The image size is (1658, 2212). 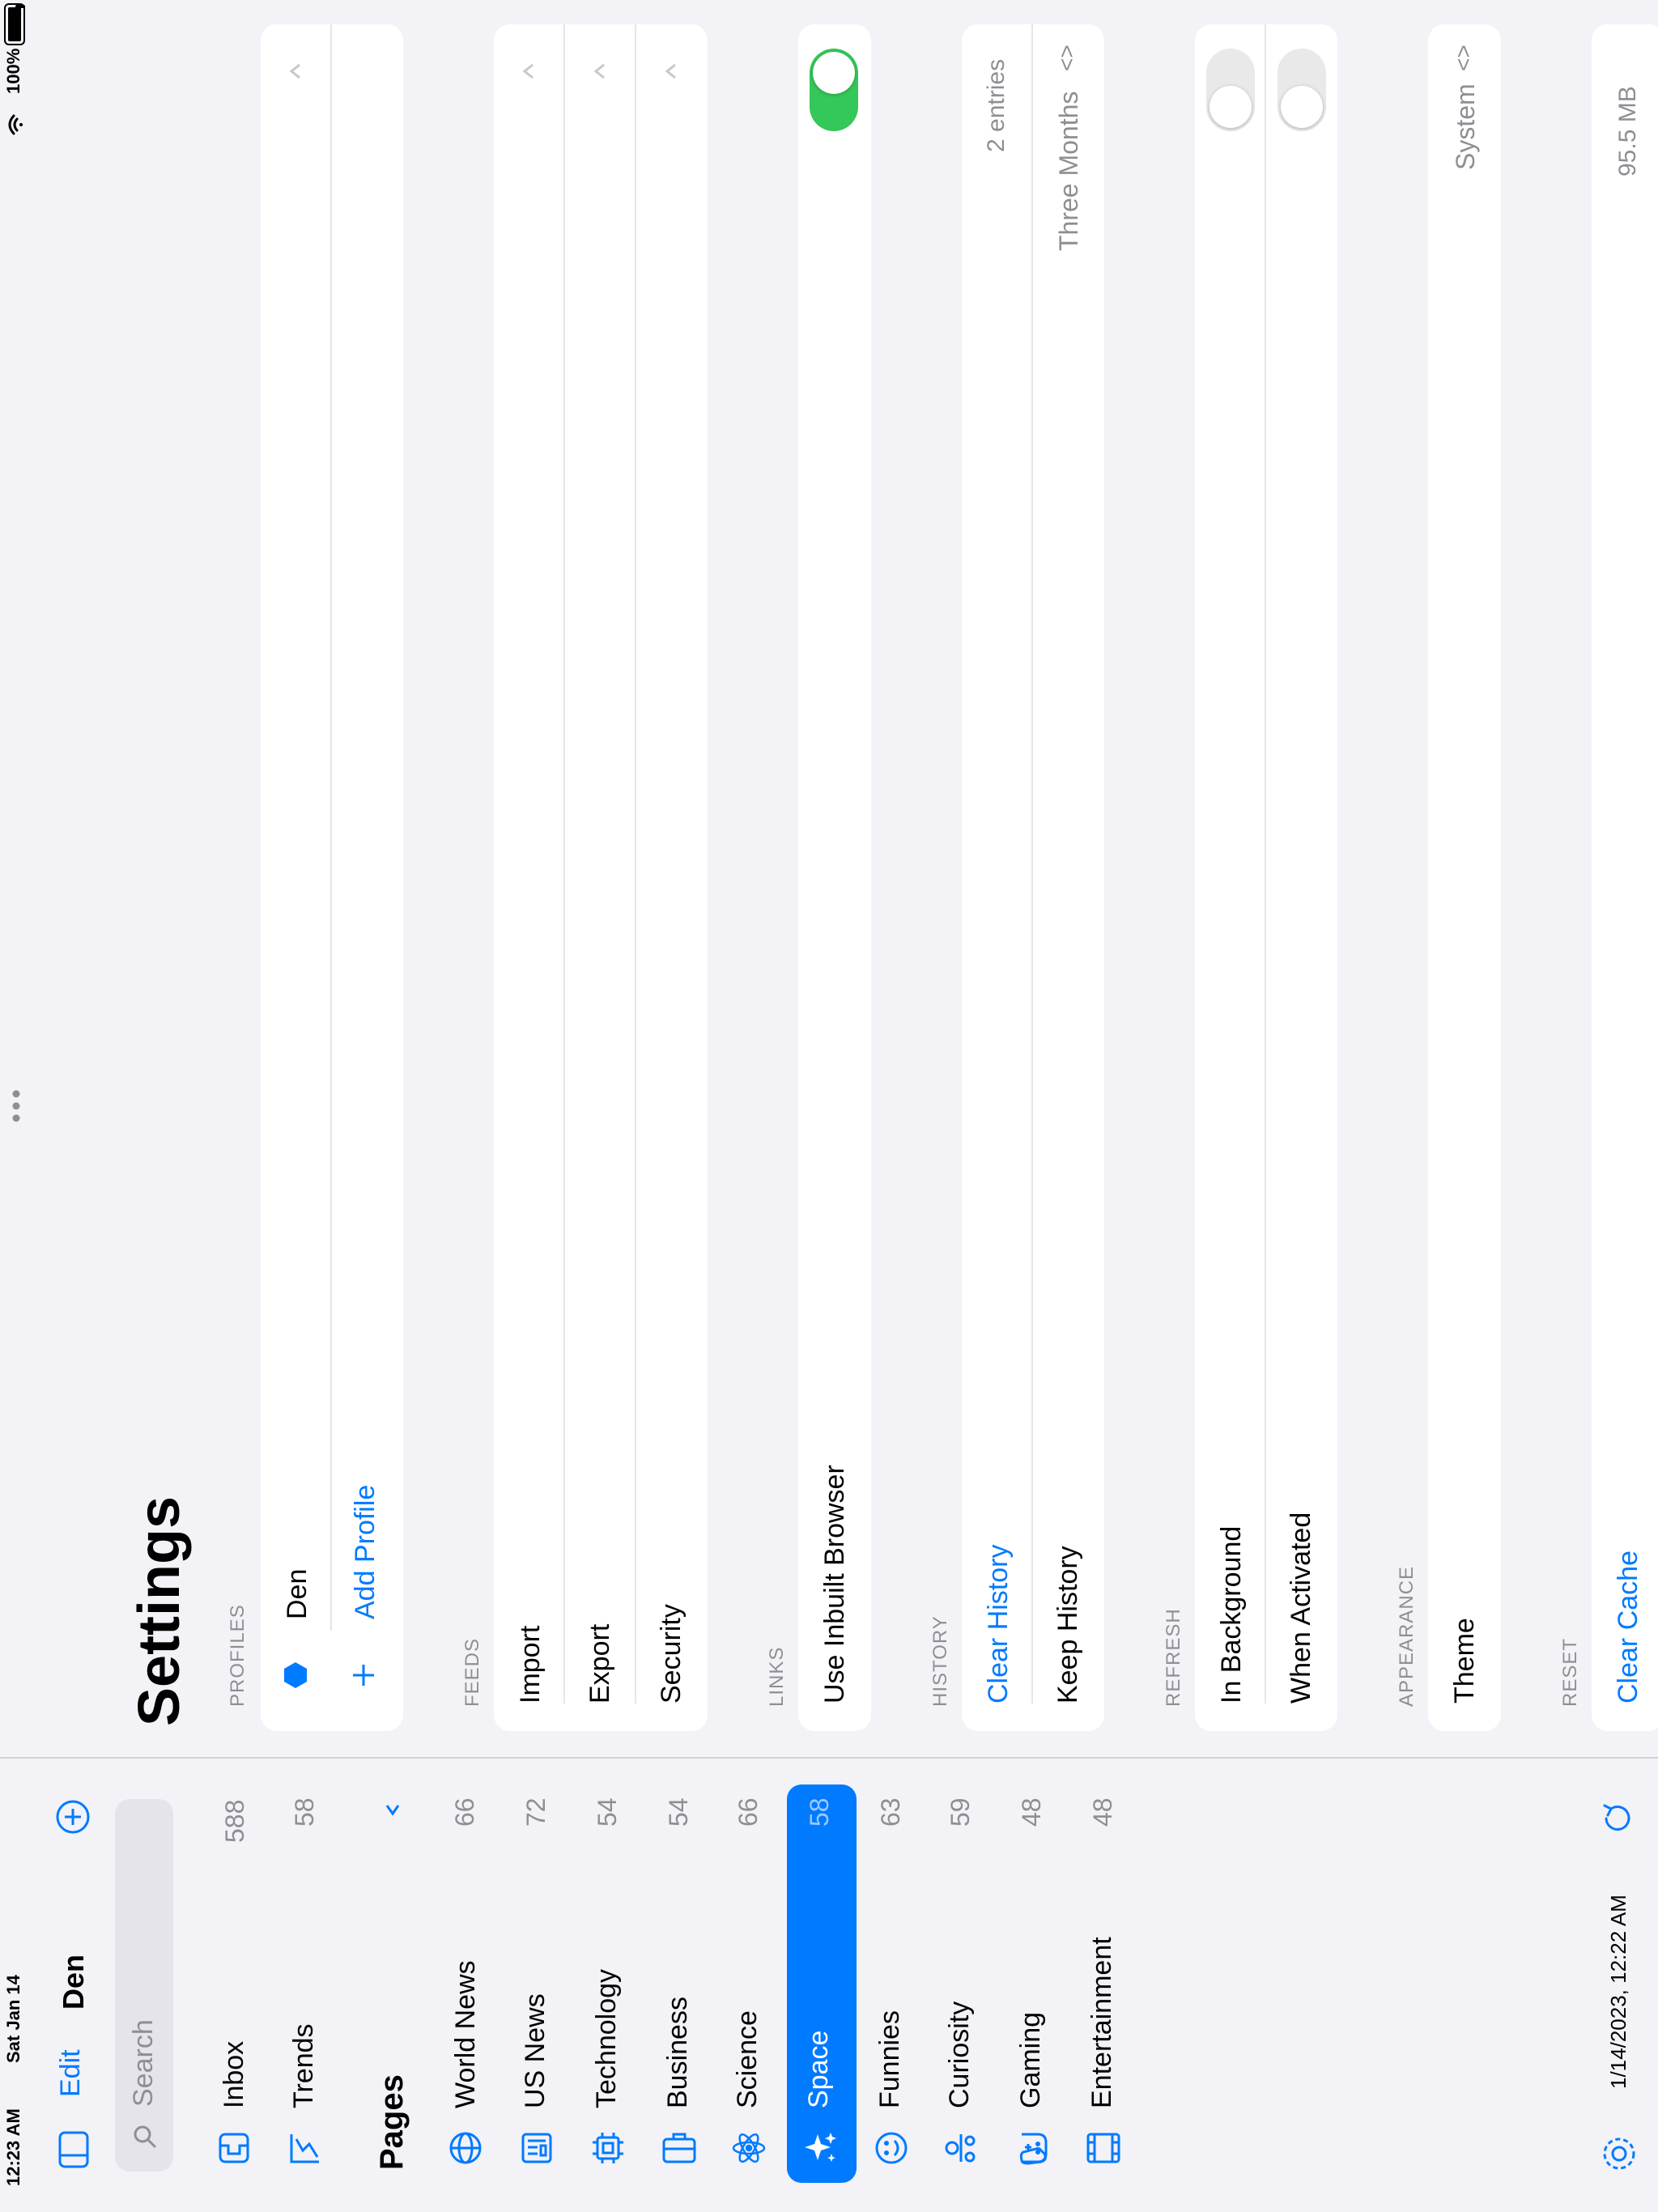 What do you see at coordinates (998, 1624) in the screenshot?
I see `clear-history-button: Clear History` at bounding box center [998, 1624].